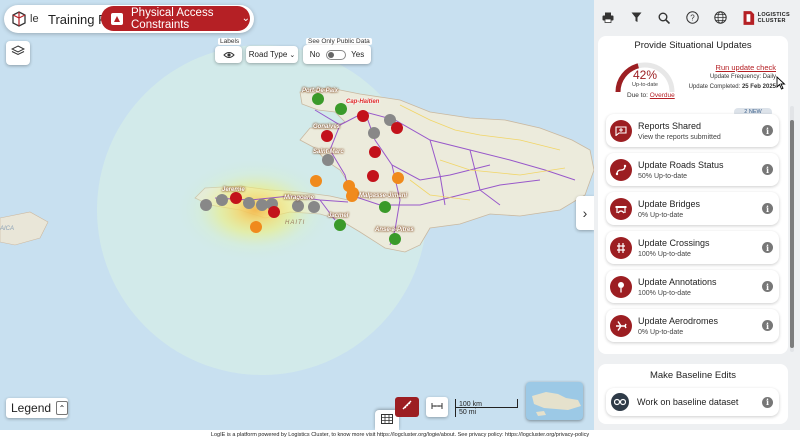  I want to click on layers-icon, so click(18, 53).